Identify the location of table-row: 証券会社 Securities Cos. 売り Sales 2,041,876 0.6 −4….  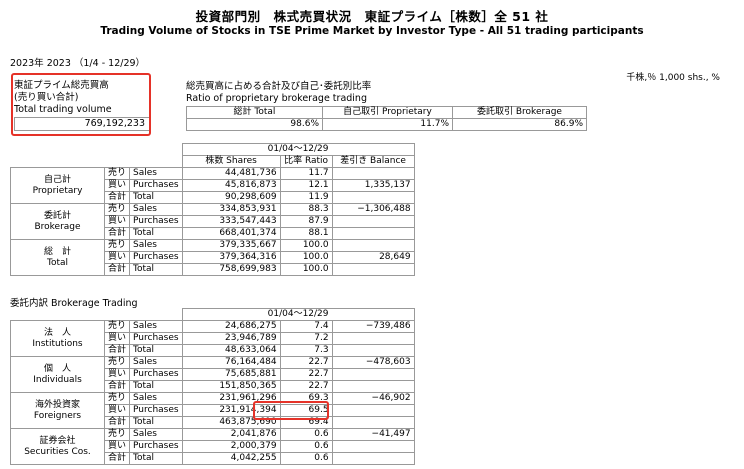
(212, 446).